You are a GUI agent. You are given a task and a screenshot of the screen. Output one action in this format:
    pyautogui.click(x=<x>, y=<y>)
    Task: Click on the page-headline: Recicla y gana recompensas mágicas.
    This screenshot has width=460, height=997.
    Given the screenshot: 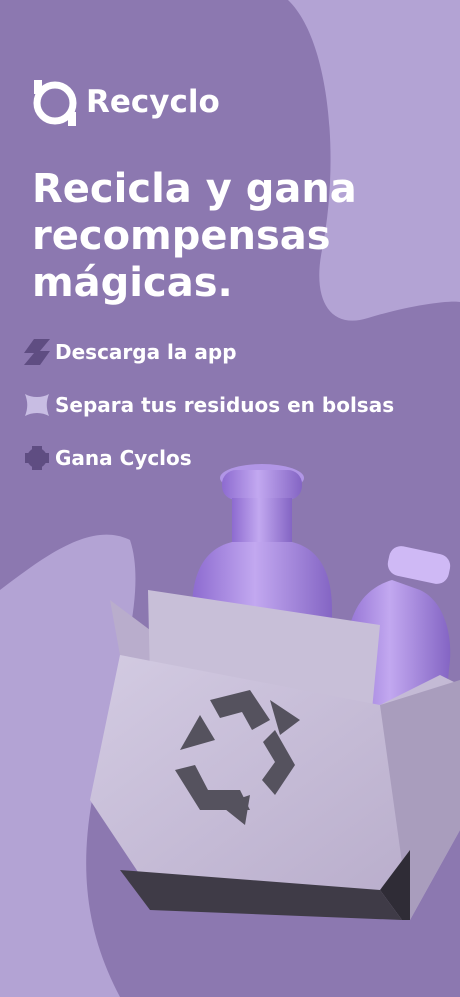 What is the action you would take?
    pyautogui.click(x=232, y=236)
    